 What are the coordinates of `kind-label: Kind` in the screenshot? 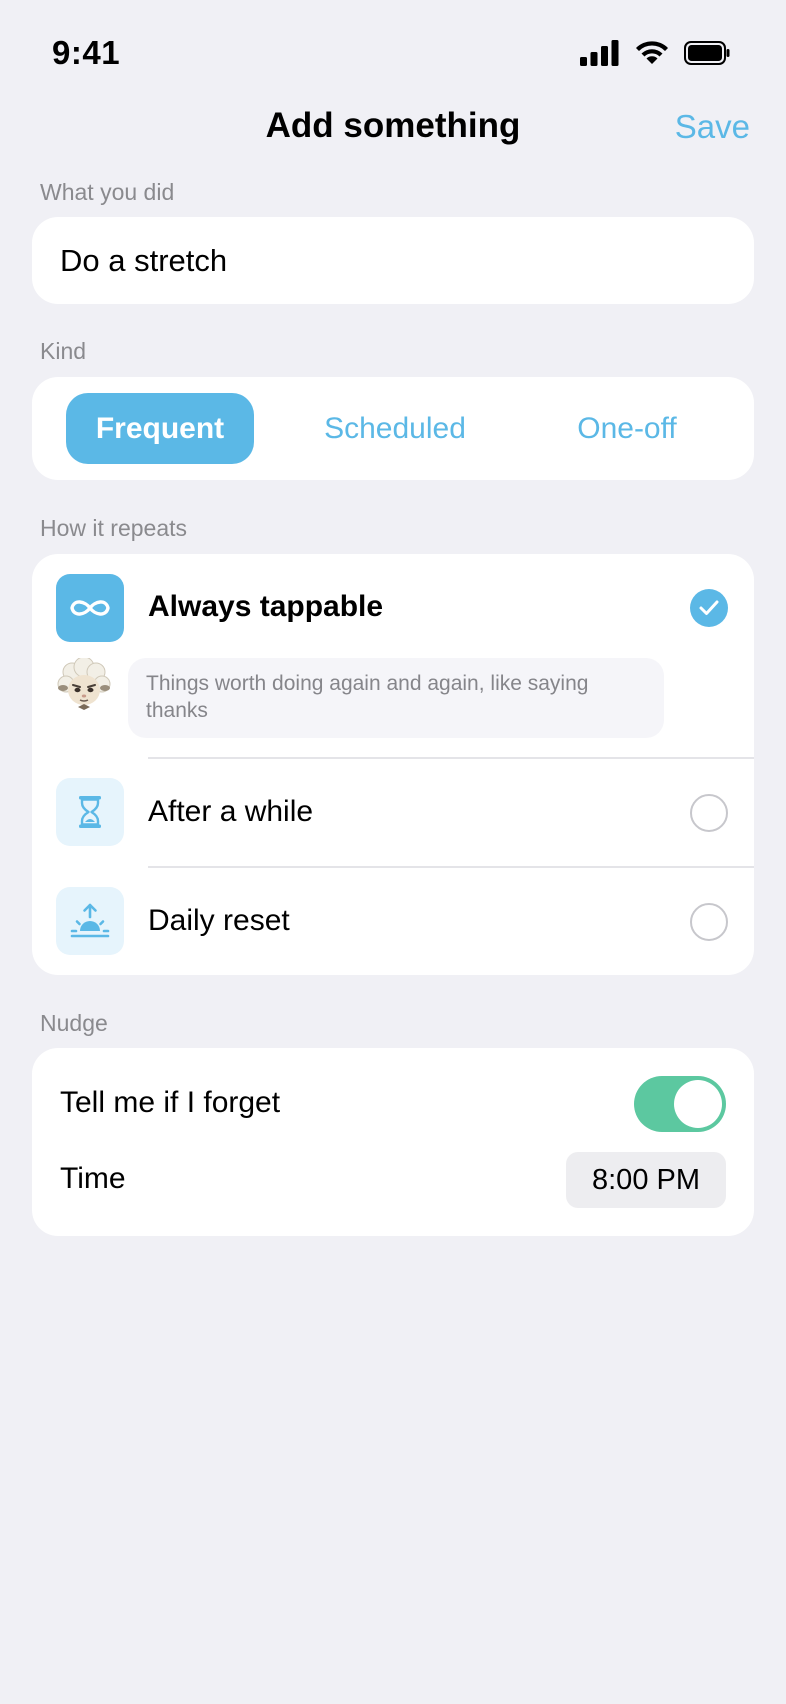 It's located at (63, 351).